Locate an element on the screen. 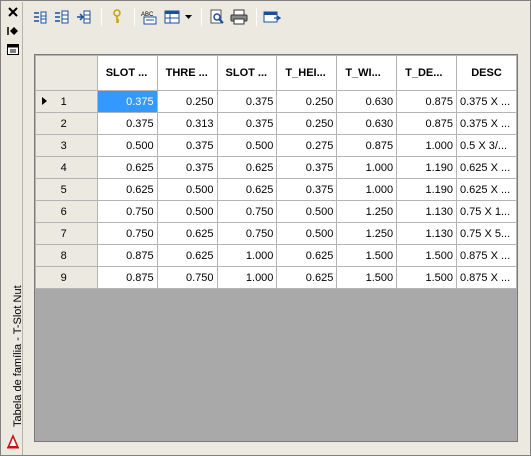 The image size is (531, 456). save-icon is located at coordinates (272, 17).